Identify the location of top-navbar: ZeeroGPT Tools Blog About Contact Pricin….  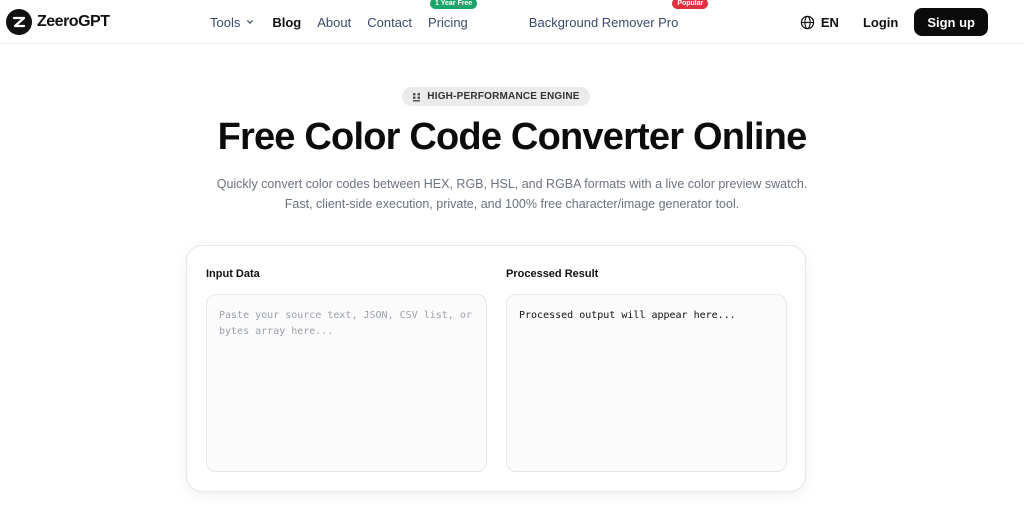
(512, 22).